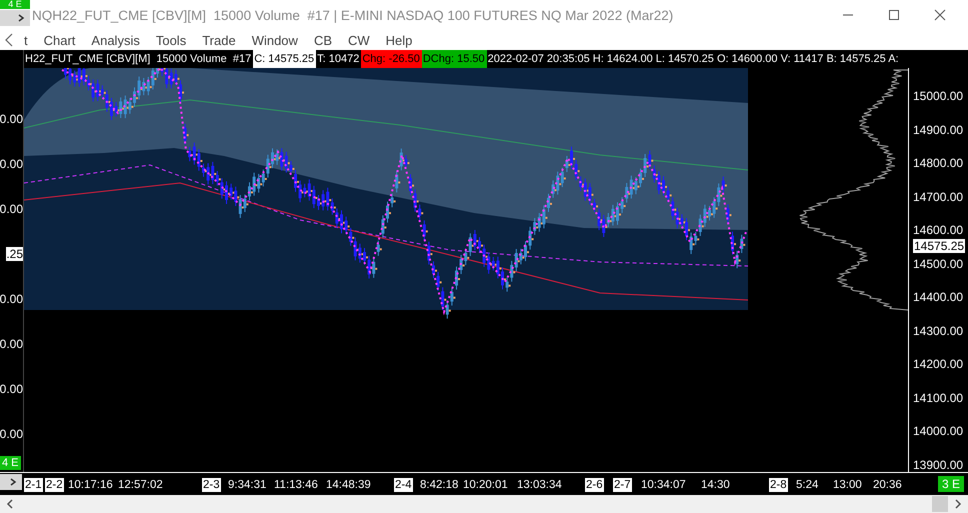 The height and width of the screenshot is (513, 968). I want to click on price-label: 13900.00, so click(938, 465).